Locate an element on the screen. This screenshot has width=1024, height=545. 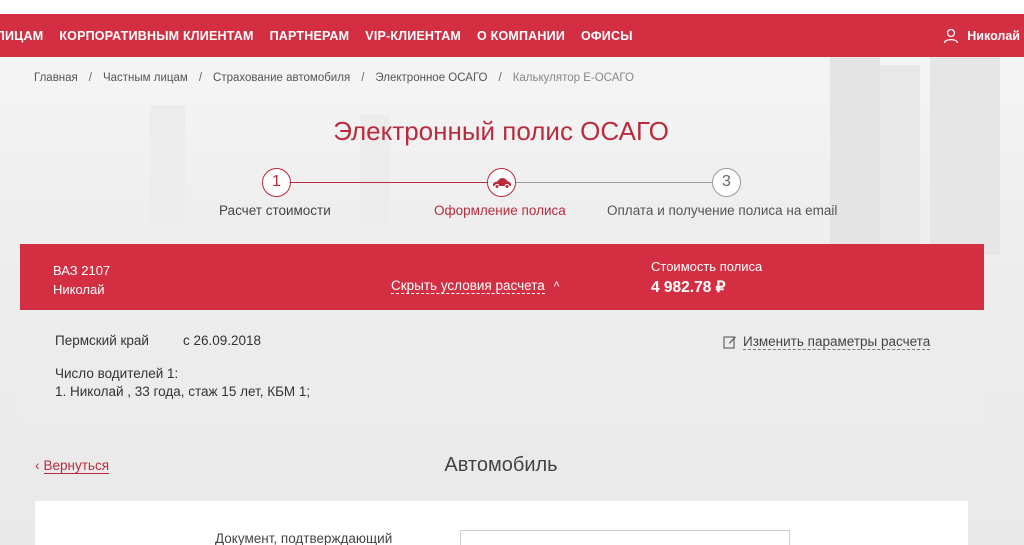
drivers-count: Число водителей 1: is located at coordinates (117, 373).